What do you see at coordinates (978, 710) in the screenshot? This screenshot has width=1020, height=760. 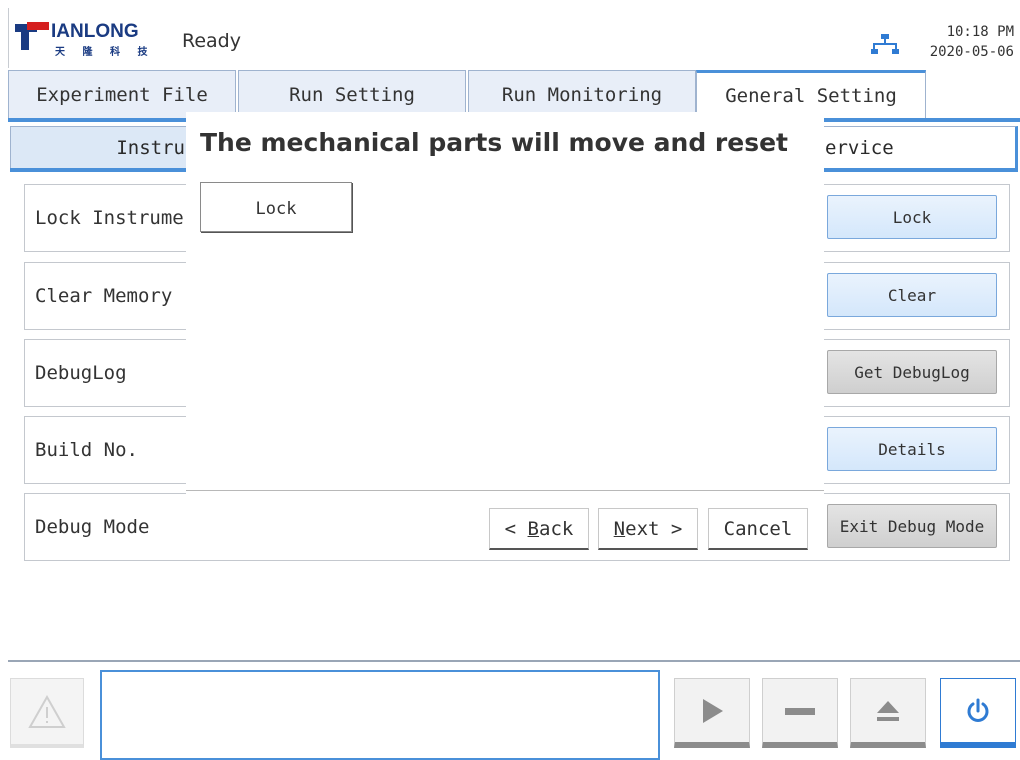 I see `power-icon` at bounding box center [978, 710].